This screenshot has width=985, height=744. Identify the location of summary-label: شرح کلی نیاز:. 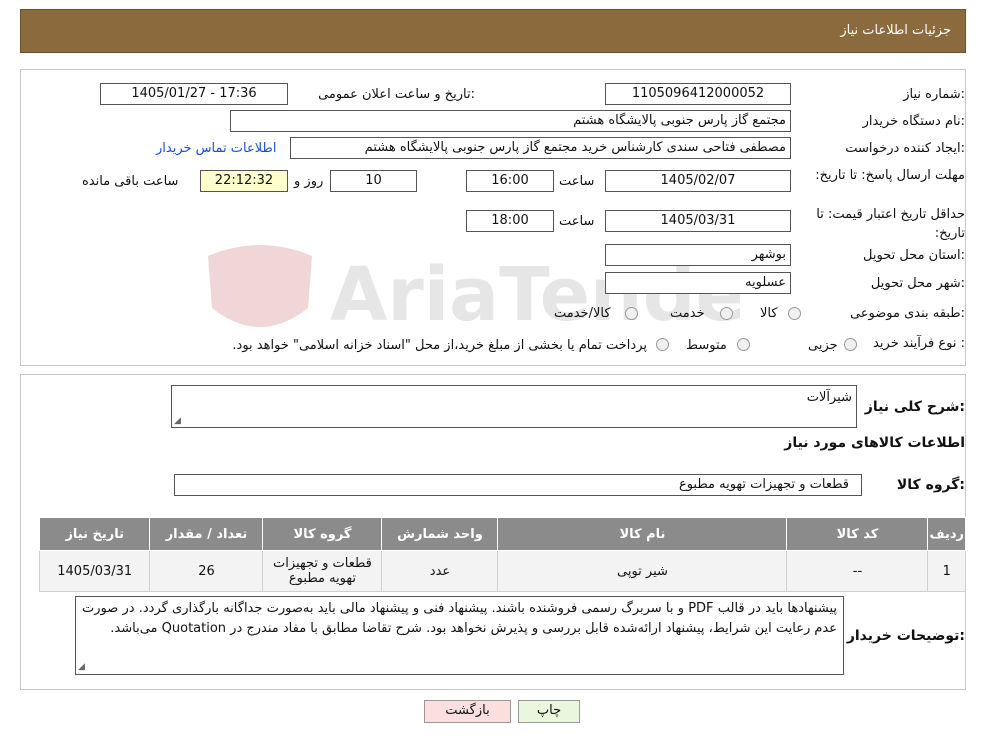
(914, 407).